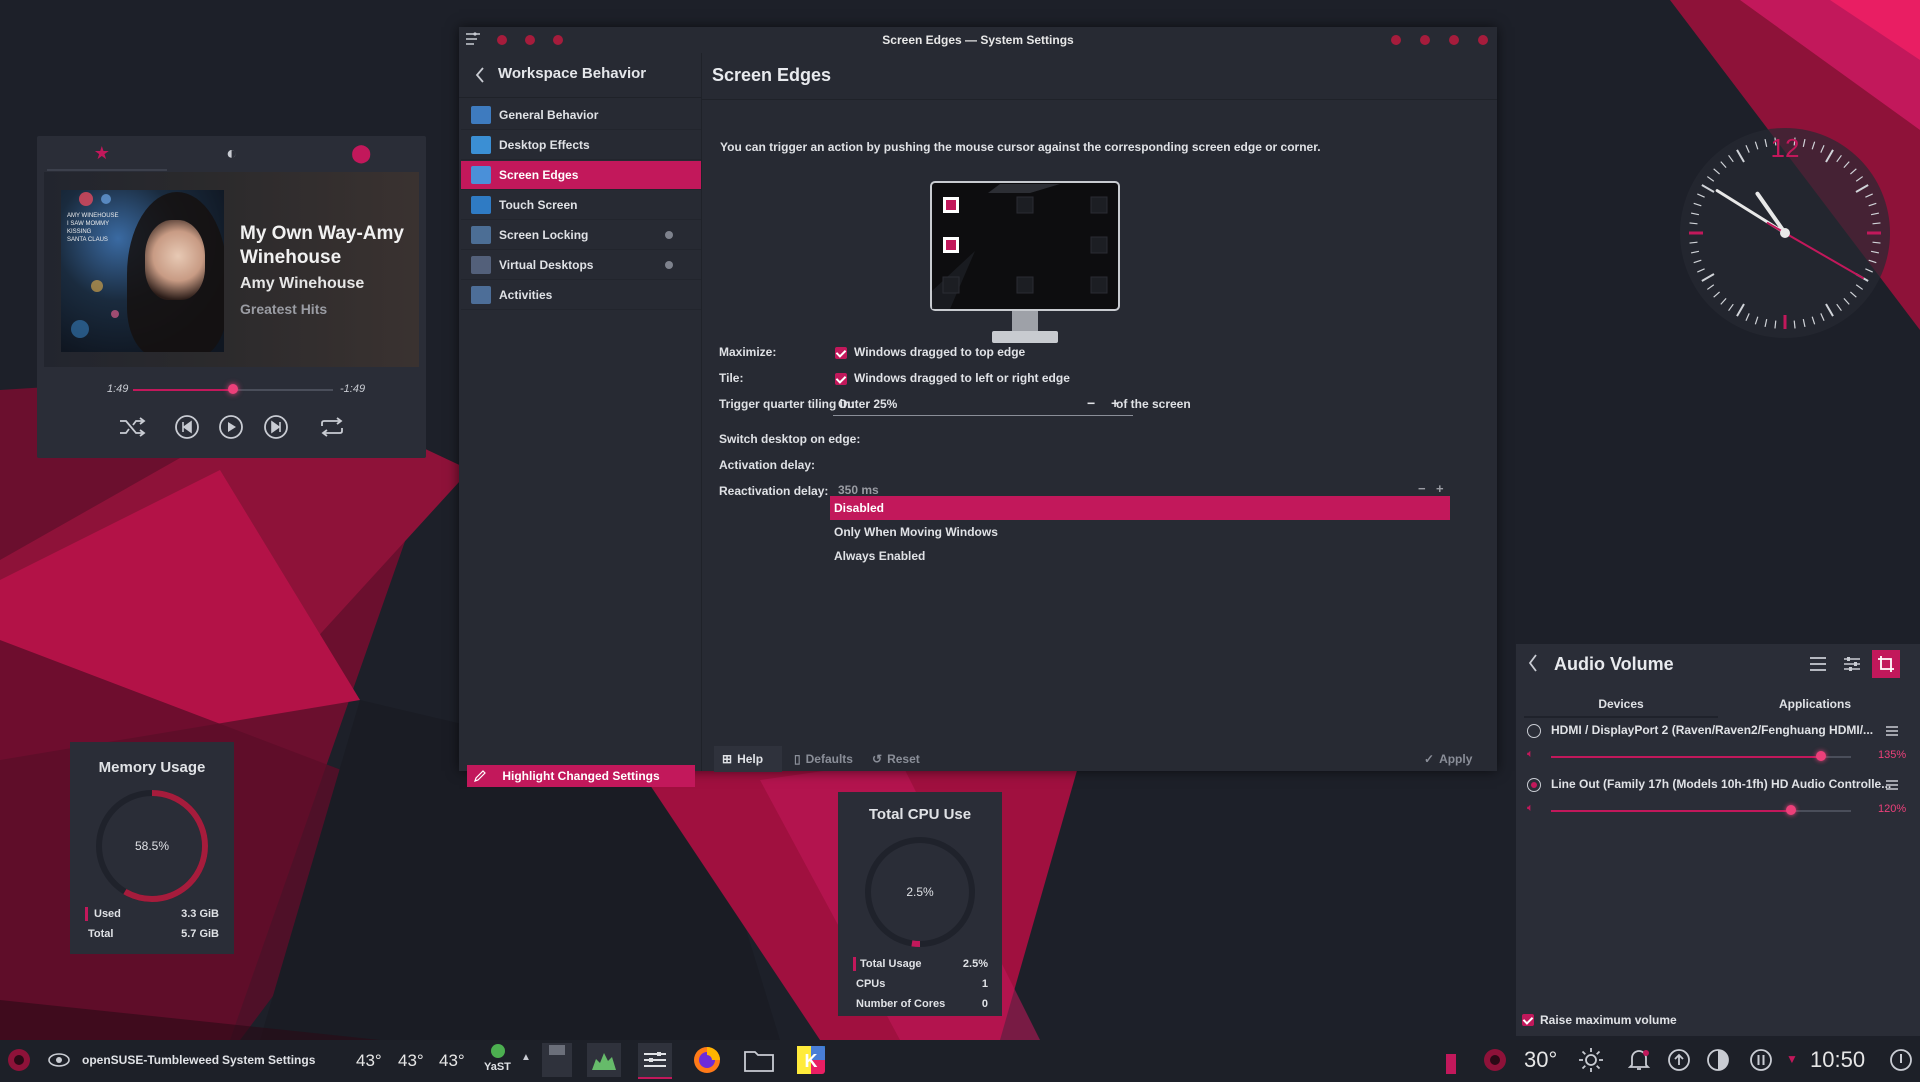 The width and height of the screenshot is (1920, 1082). What do you see at coordinates (604, 1060) in the screenshot?
I see `system-monitor-icon` at bounding box center [604, 1060].